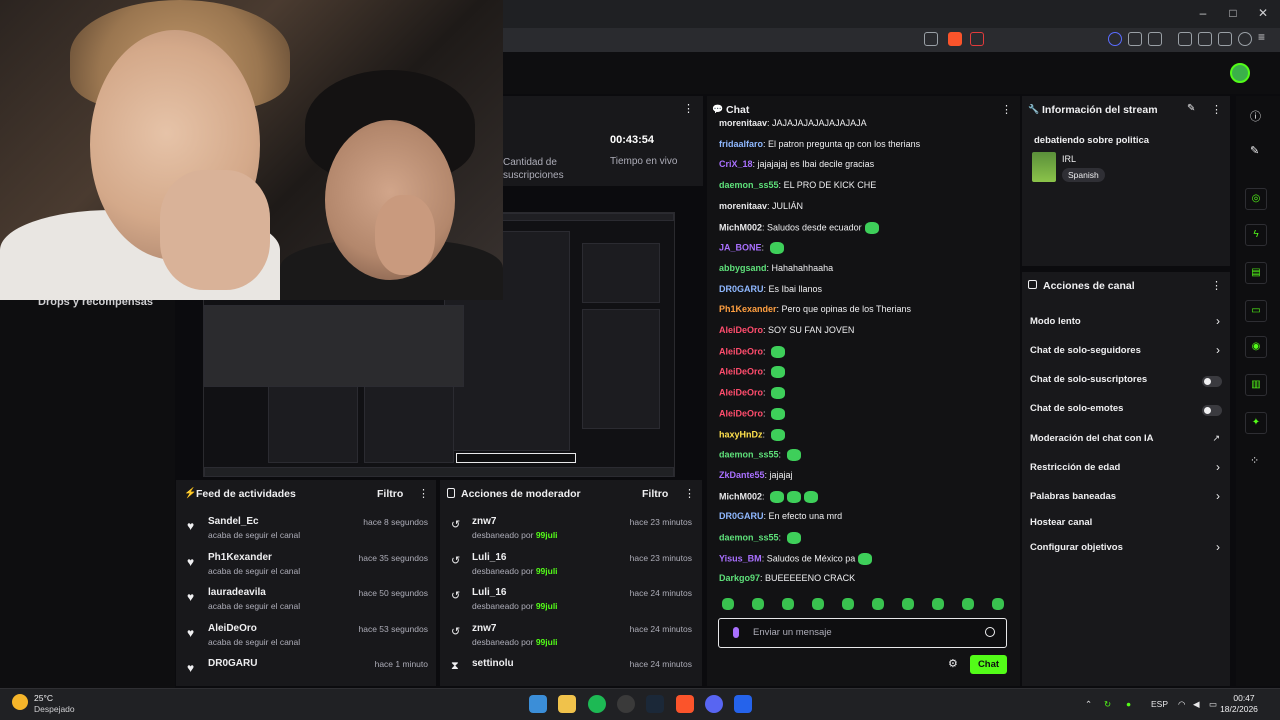  What do you see at coordinates (1263, 13) in the screenshot?
I see `close-icon: ✕` at bounding box center [1263, 13].